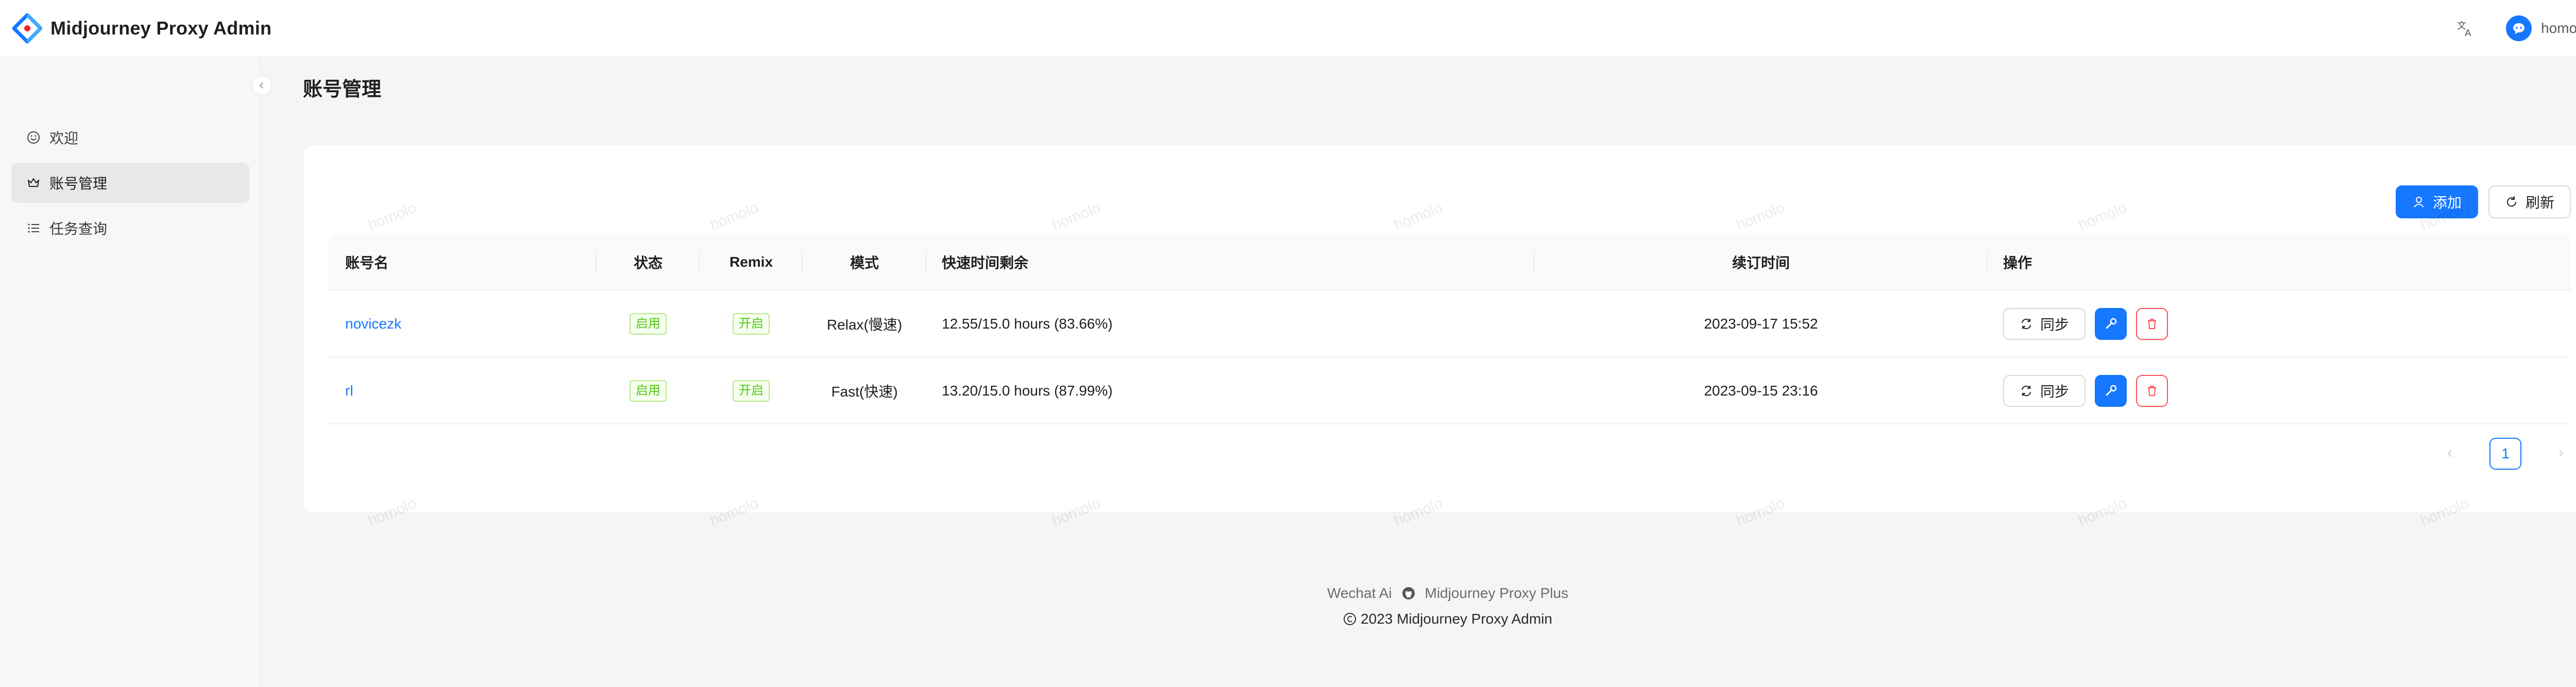  Describe the element at coordinates (130, 372) in the screenshot. I see `sidebar: 欢迎 账号管理 任务查询` at that location.